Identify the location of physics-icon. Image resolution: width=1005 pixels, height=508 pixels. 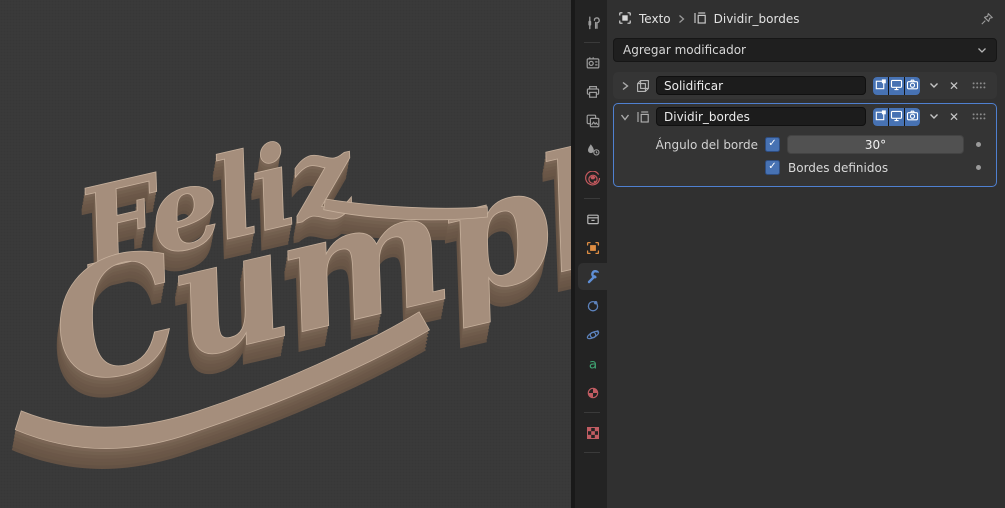
(593, 306).